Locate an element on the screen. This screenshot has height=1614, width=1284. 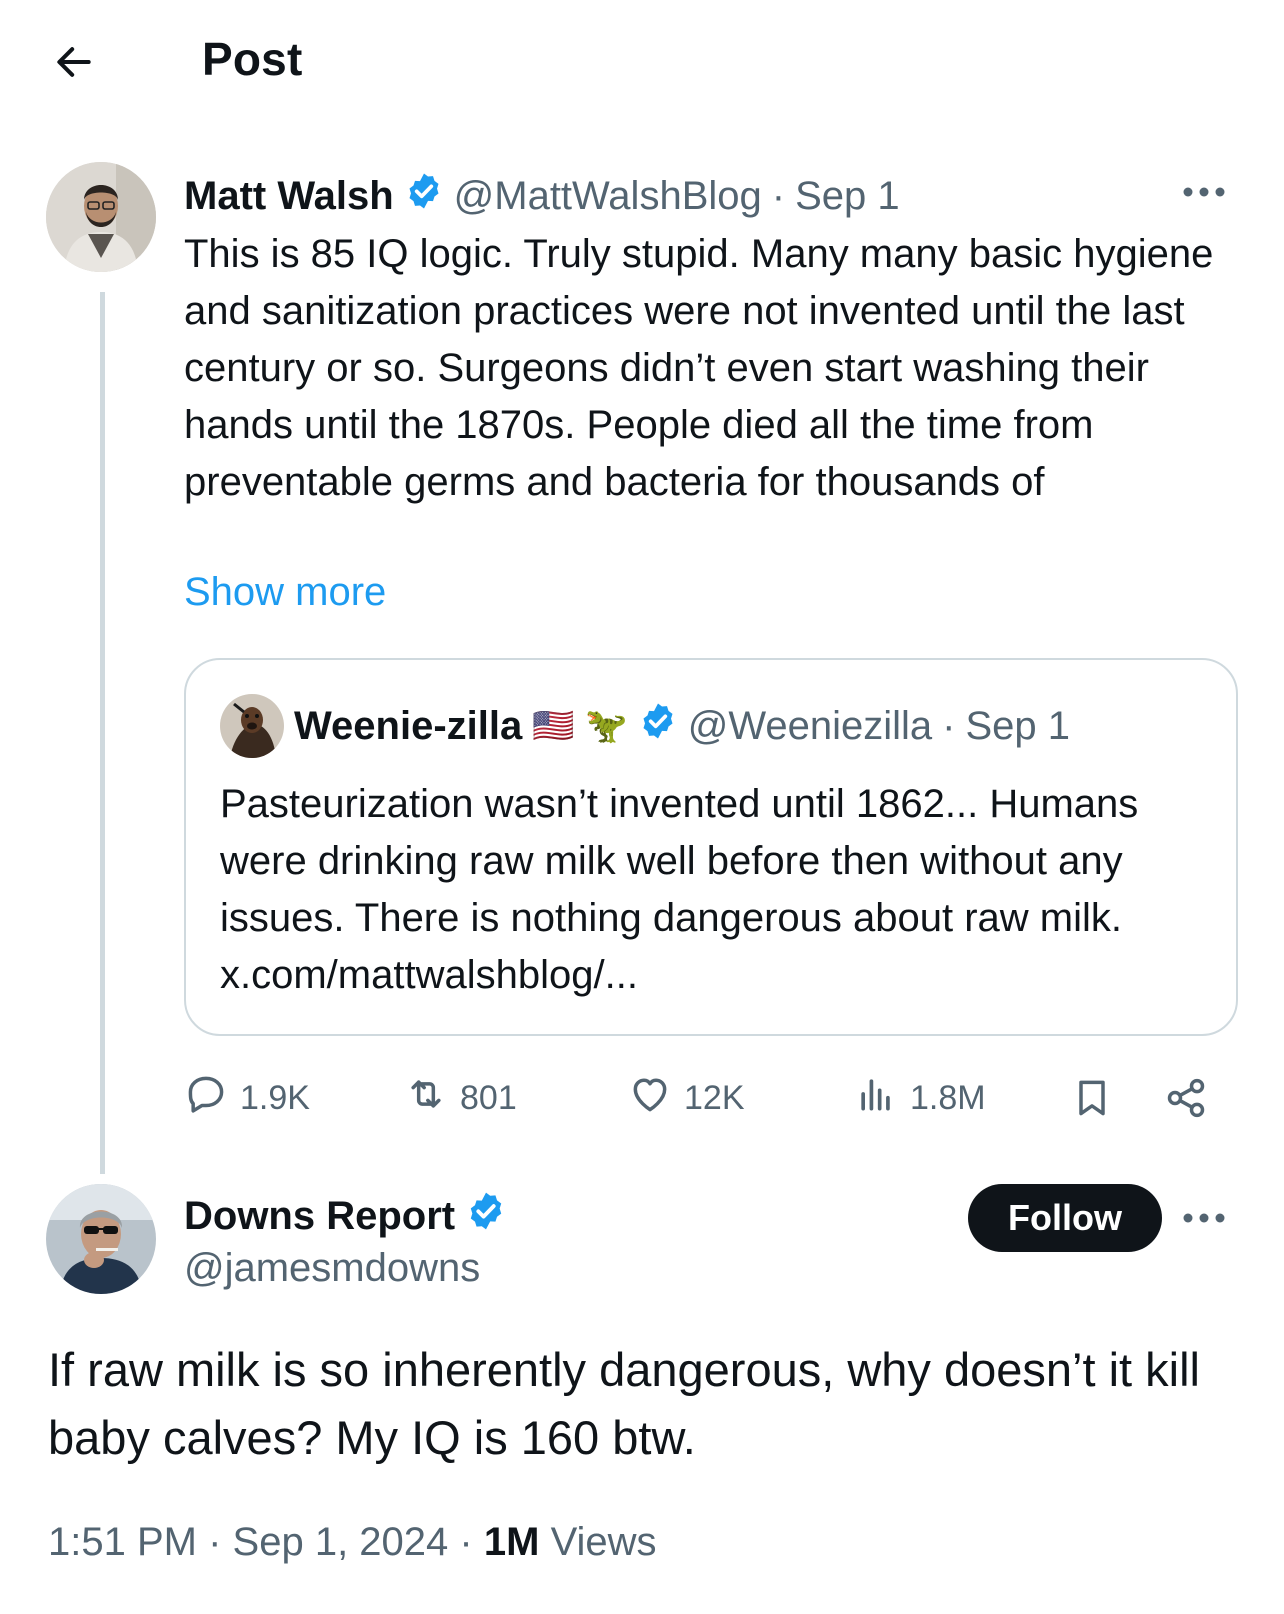
thread-connector-line is located at coordinates (102, 733).